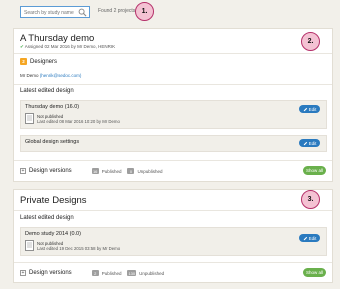 This screenshot has height=289, width=340. What do you see at coordinates (61, 75) in the screenshot?
I see `designer-email-link: (henrik@sedoc.com)` at bounding box center [61, 75].